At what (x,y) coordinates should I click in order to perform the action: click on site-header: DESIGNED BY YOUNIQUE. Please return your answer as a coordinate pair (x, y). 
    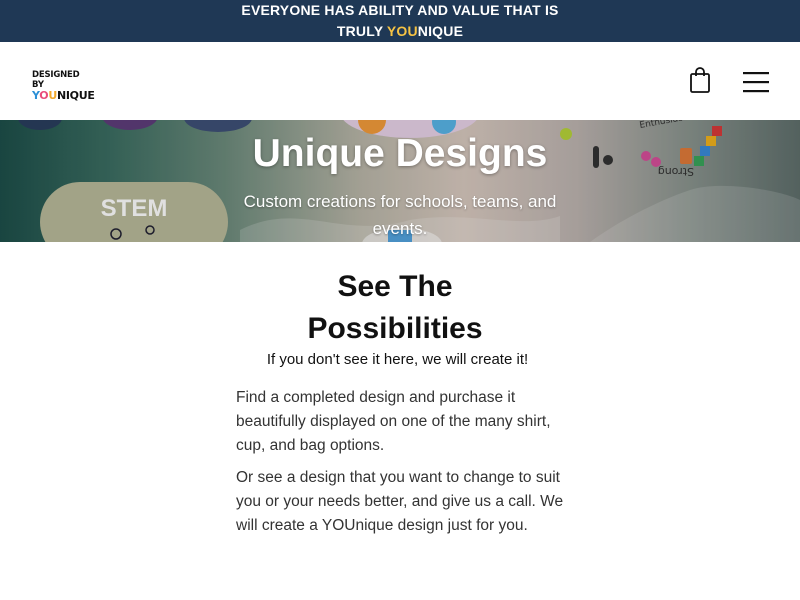
    Looking at the image, I should click on (400, 81).